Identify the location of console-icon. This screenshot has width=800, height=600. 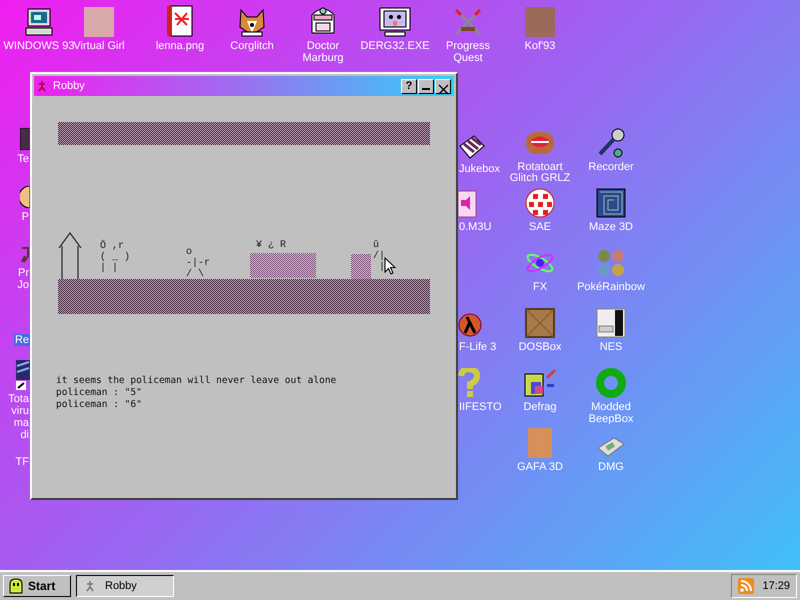
(611, 323).